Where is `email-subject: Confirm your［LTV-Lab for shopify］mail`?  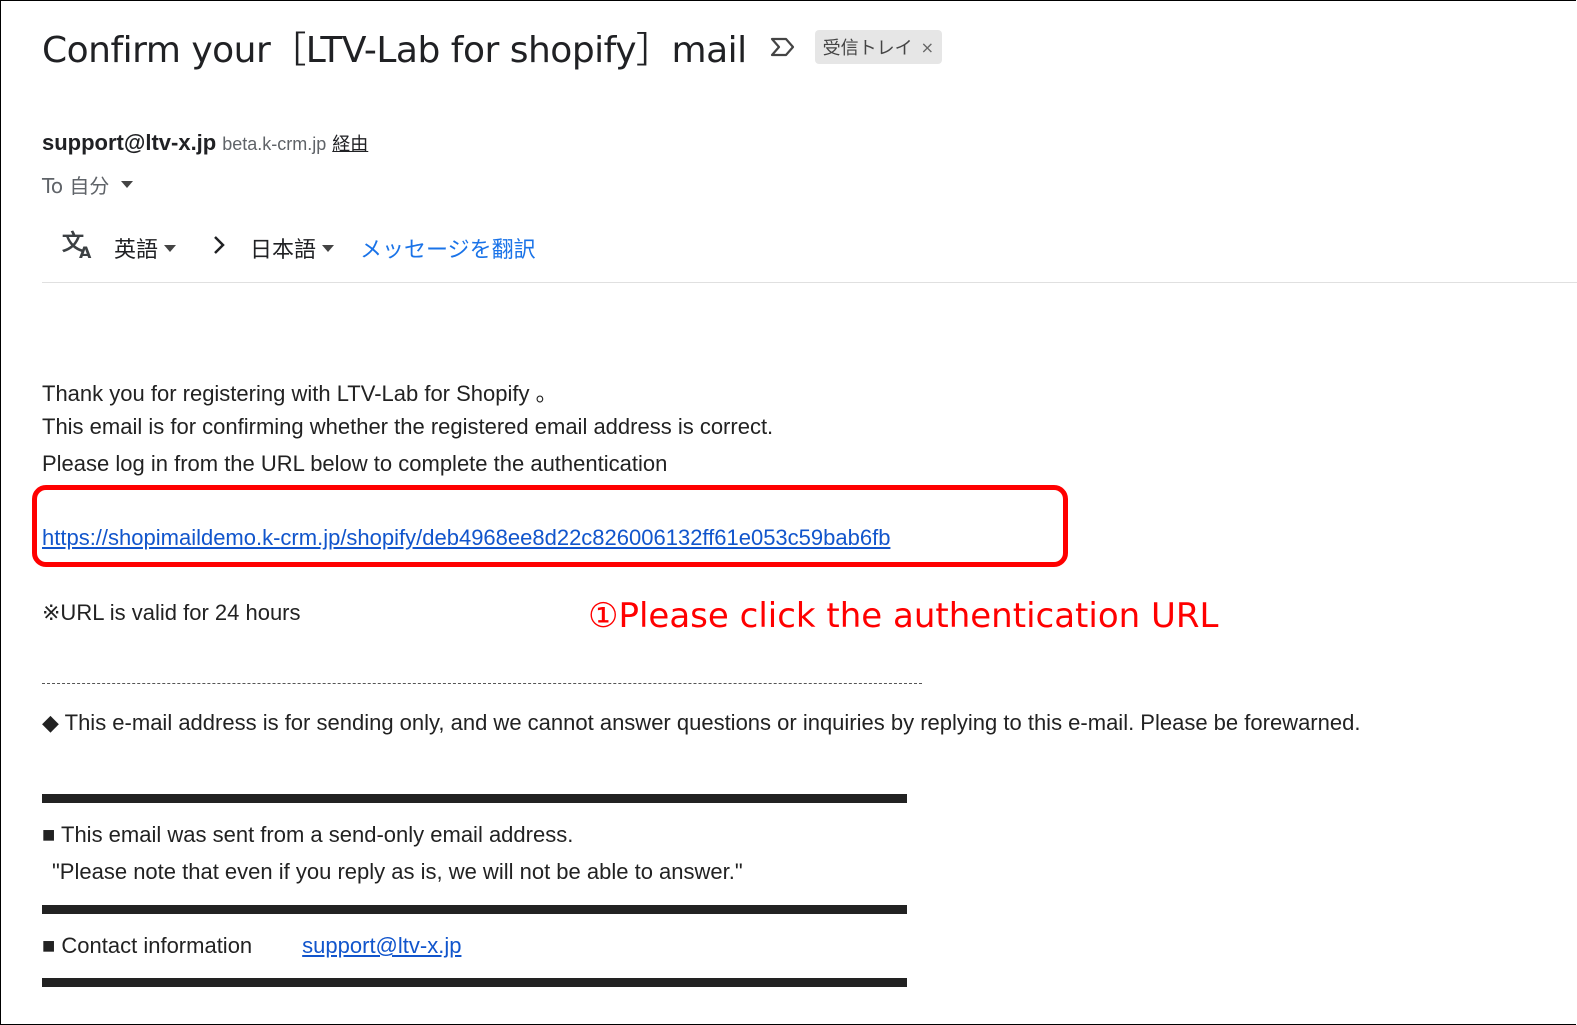 email-subject: Confirm your［LTV-Lab for shopify］mail is located at coordinates (394, 50).